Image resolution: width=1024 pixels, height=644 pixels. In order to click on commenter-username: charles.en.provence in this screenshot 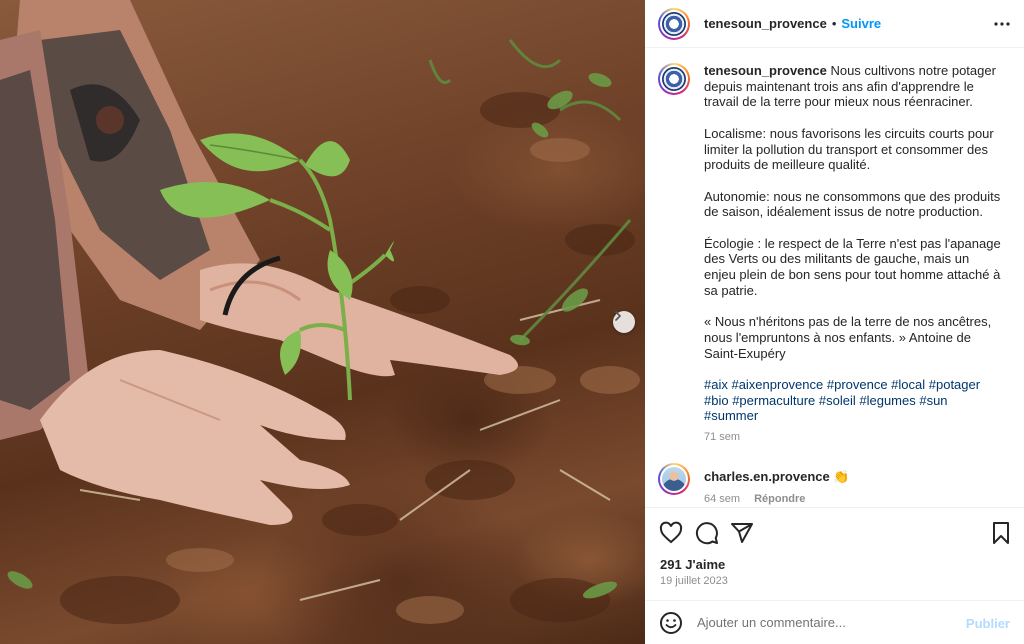, I will do `click(767, 476)`.